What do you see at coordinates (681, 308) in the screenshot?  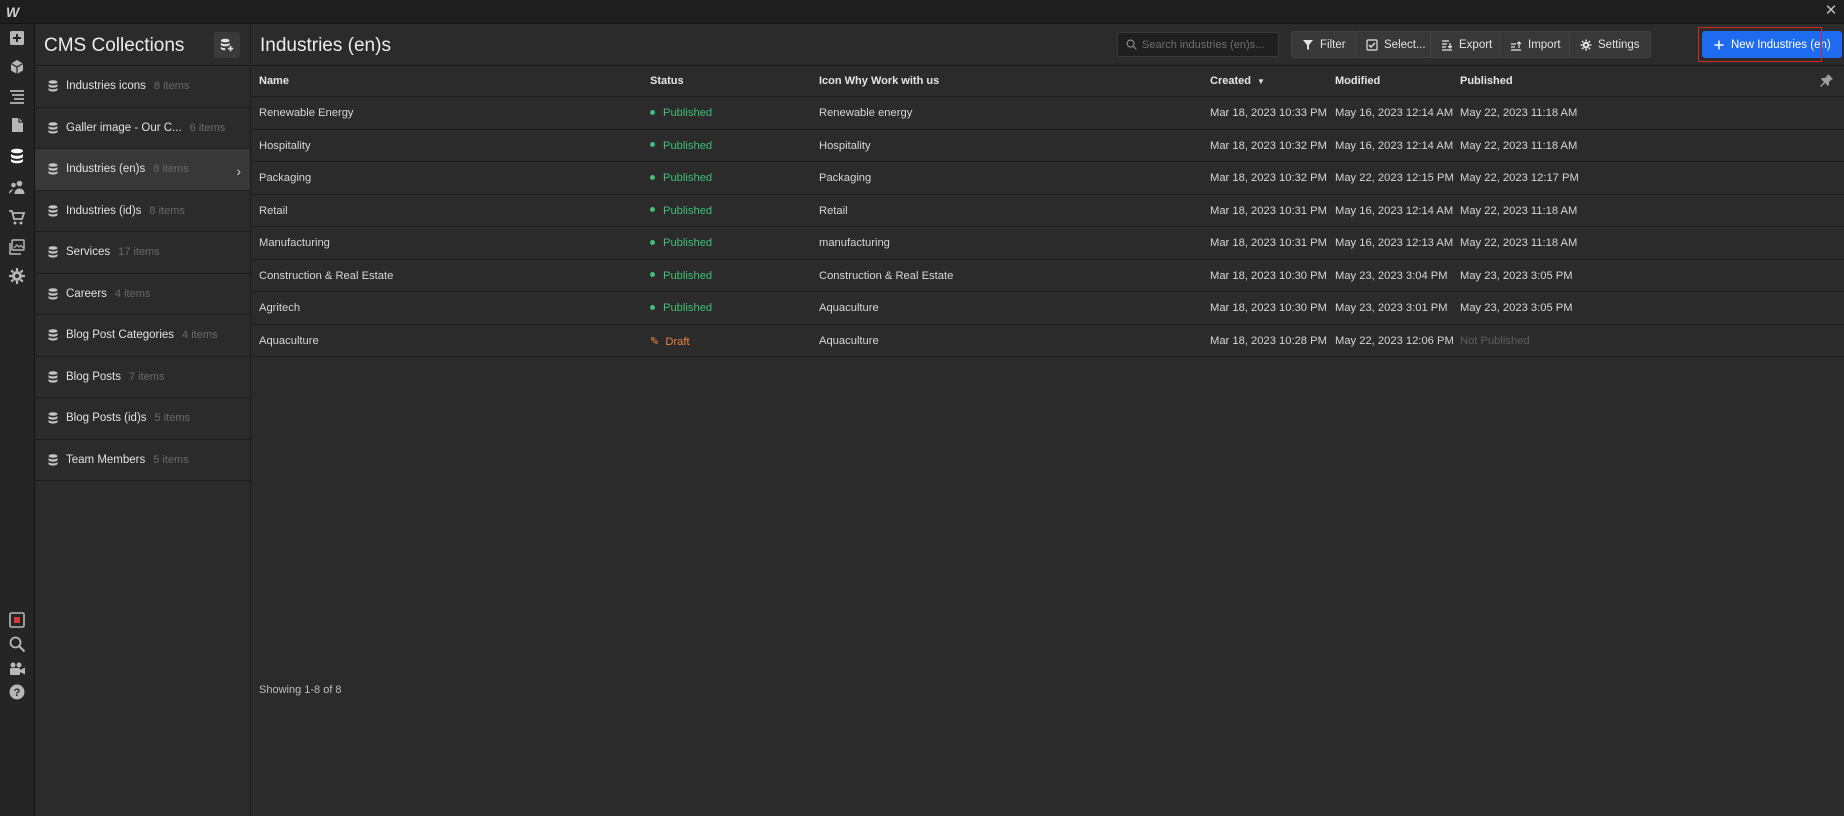 I see `cell-status: Published` at bounding box center [681, 308].